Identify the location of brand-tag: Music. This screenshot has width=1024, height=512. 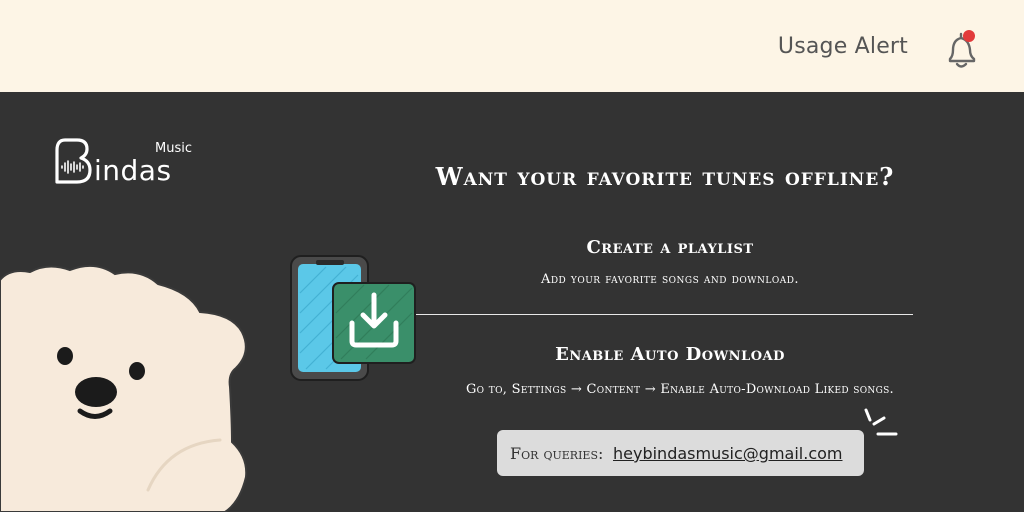
(173, 148).